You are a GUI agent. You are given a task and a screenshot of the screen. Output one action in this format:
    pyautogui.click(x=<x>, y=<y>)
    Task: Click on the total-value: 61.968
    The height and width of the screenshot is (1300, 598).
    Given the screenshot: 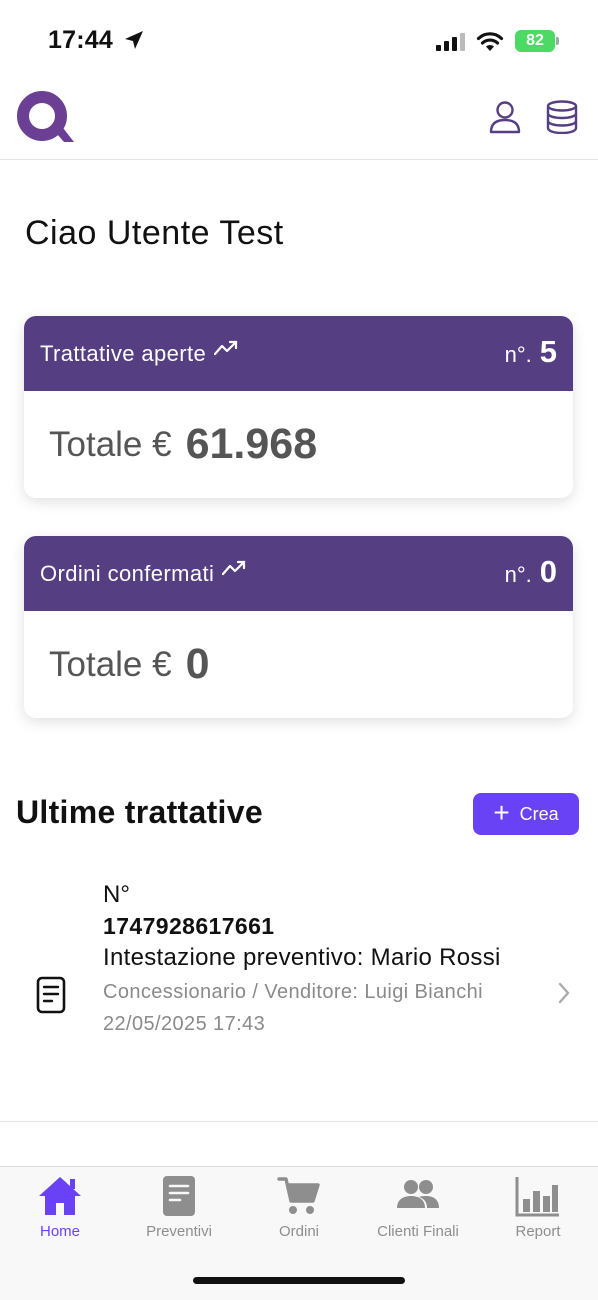 What is the action you would take?
    pyautogui.click(x=251, y=444)
    